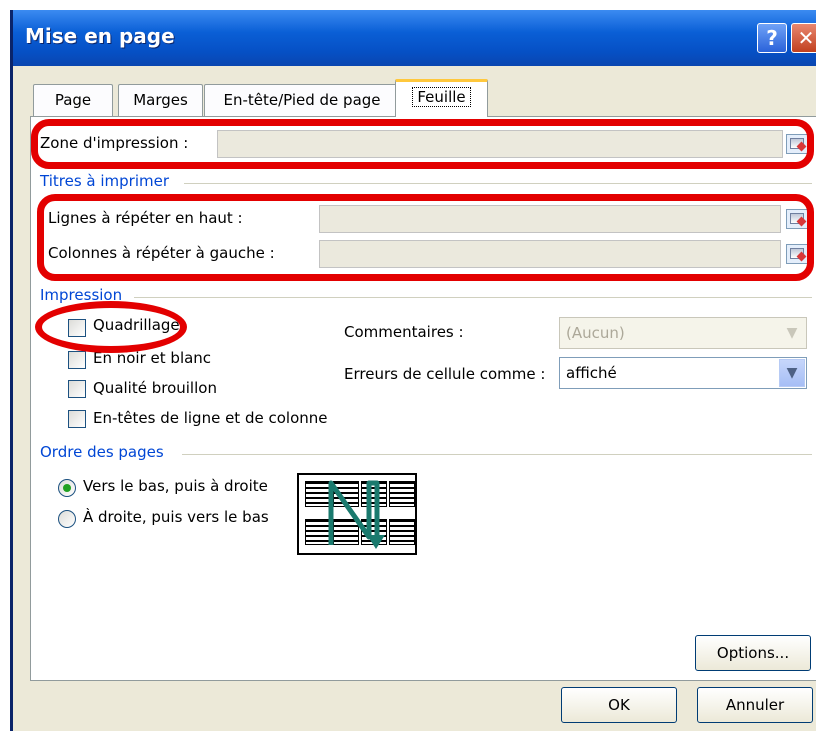 The width and height of the screenshot is (816, 731). I want to click on comments-value: (Aucun), so click(595, 333).